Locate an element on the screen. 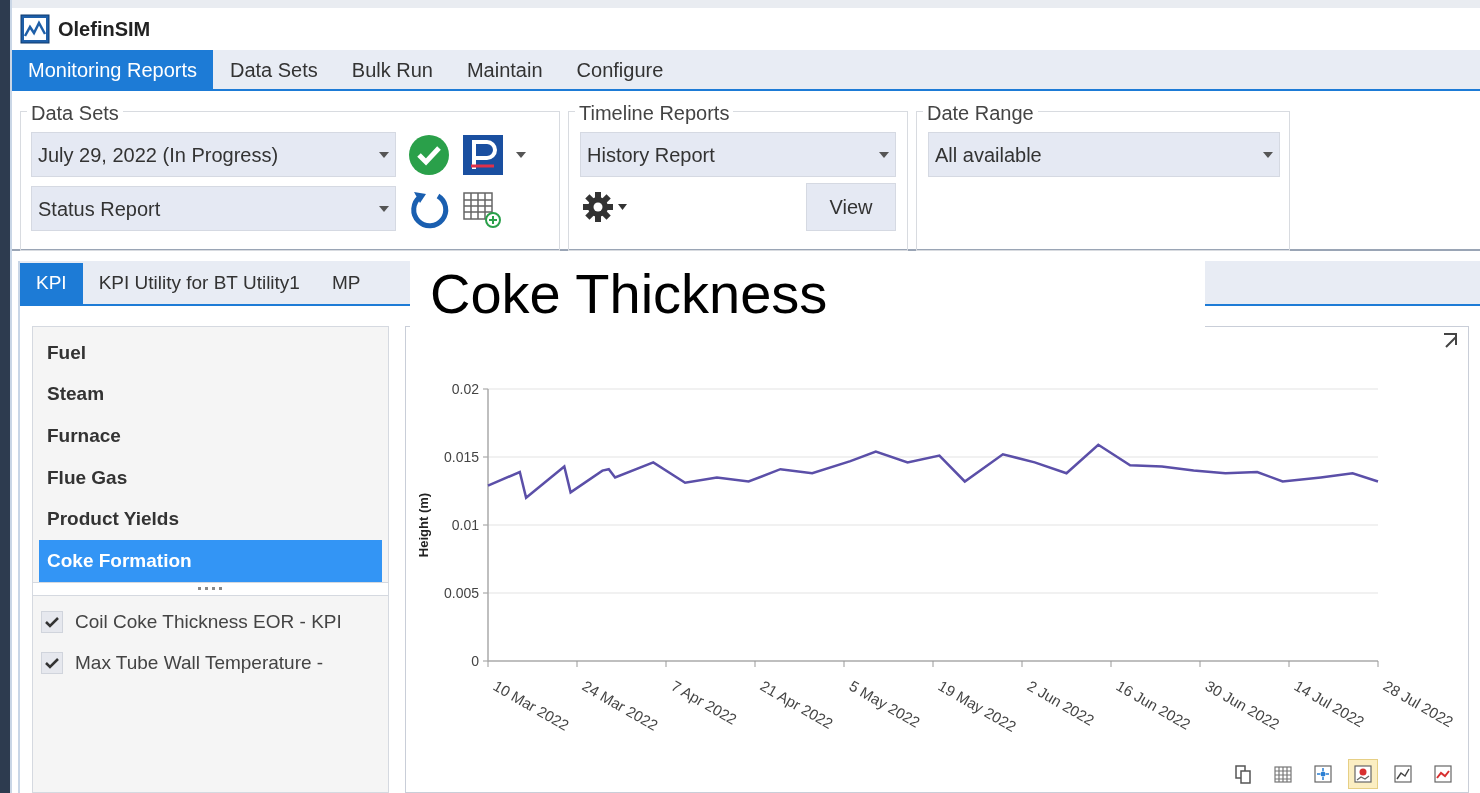  y-tick-label: 0.015 is located at coordinates (461, 457).